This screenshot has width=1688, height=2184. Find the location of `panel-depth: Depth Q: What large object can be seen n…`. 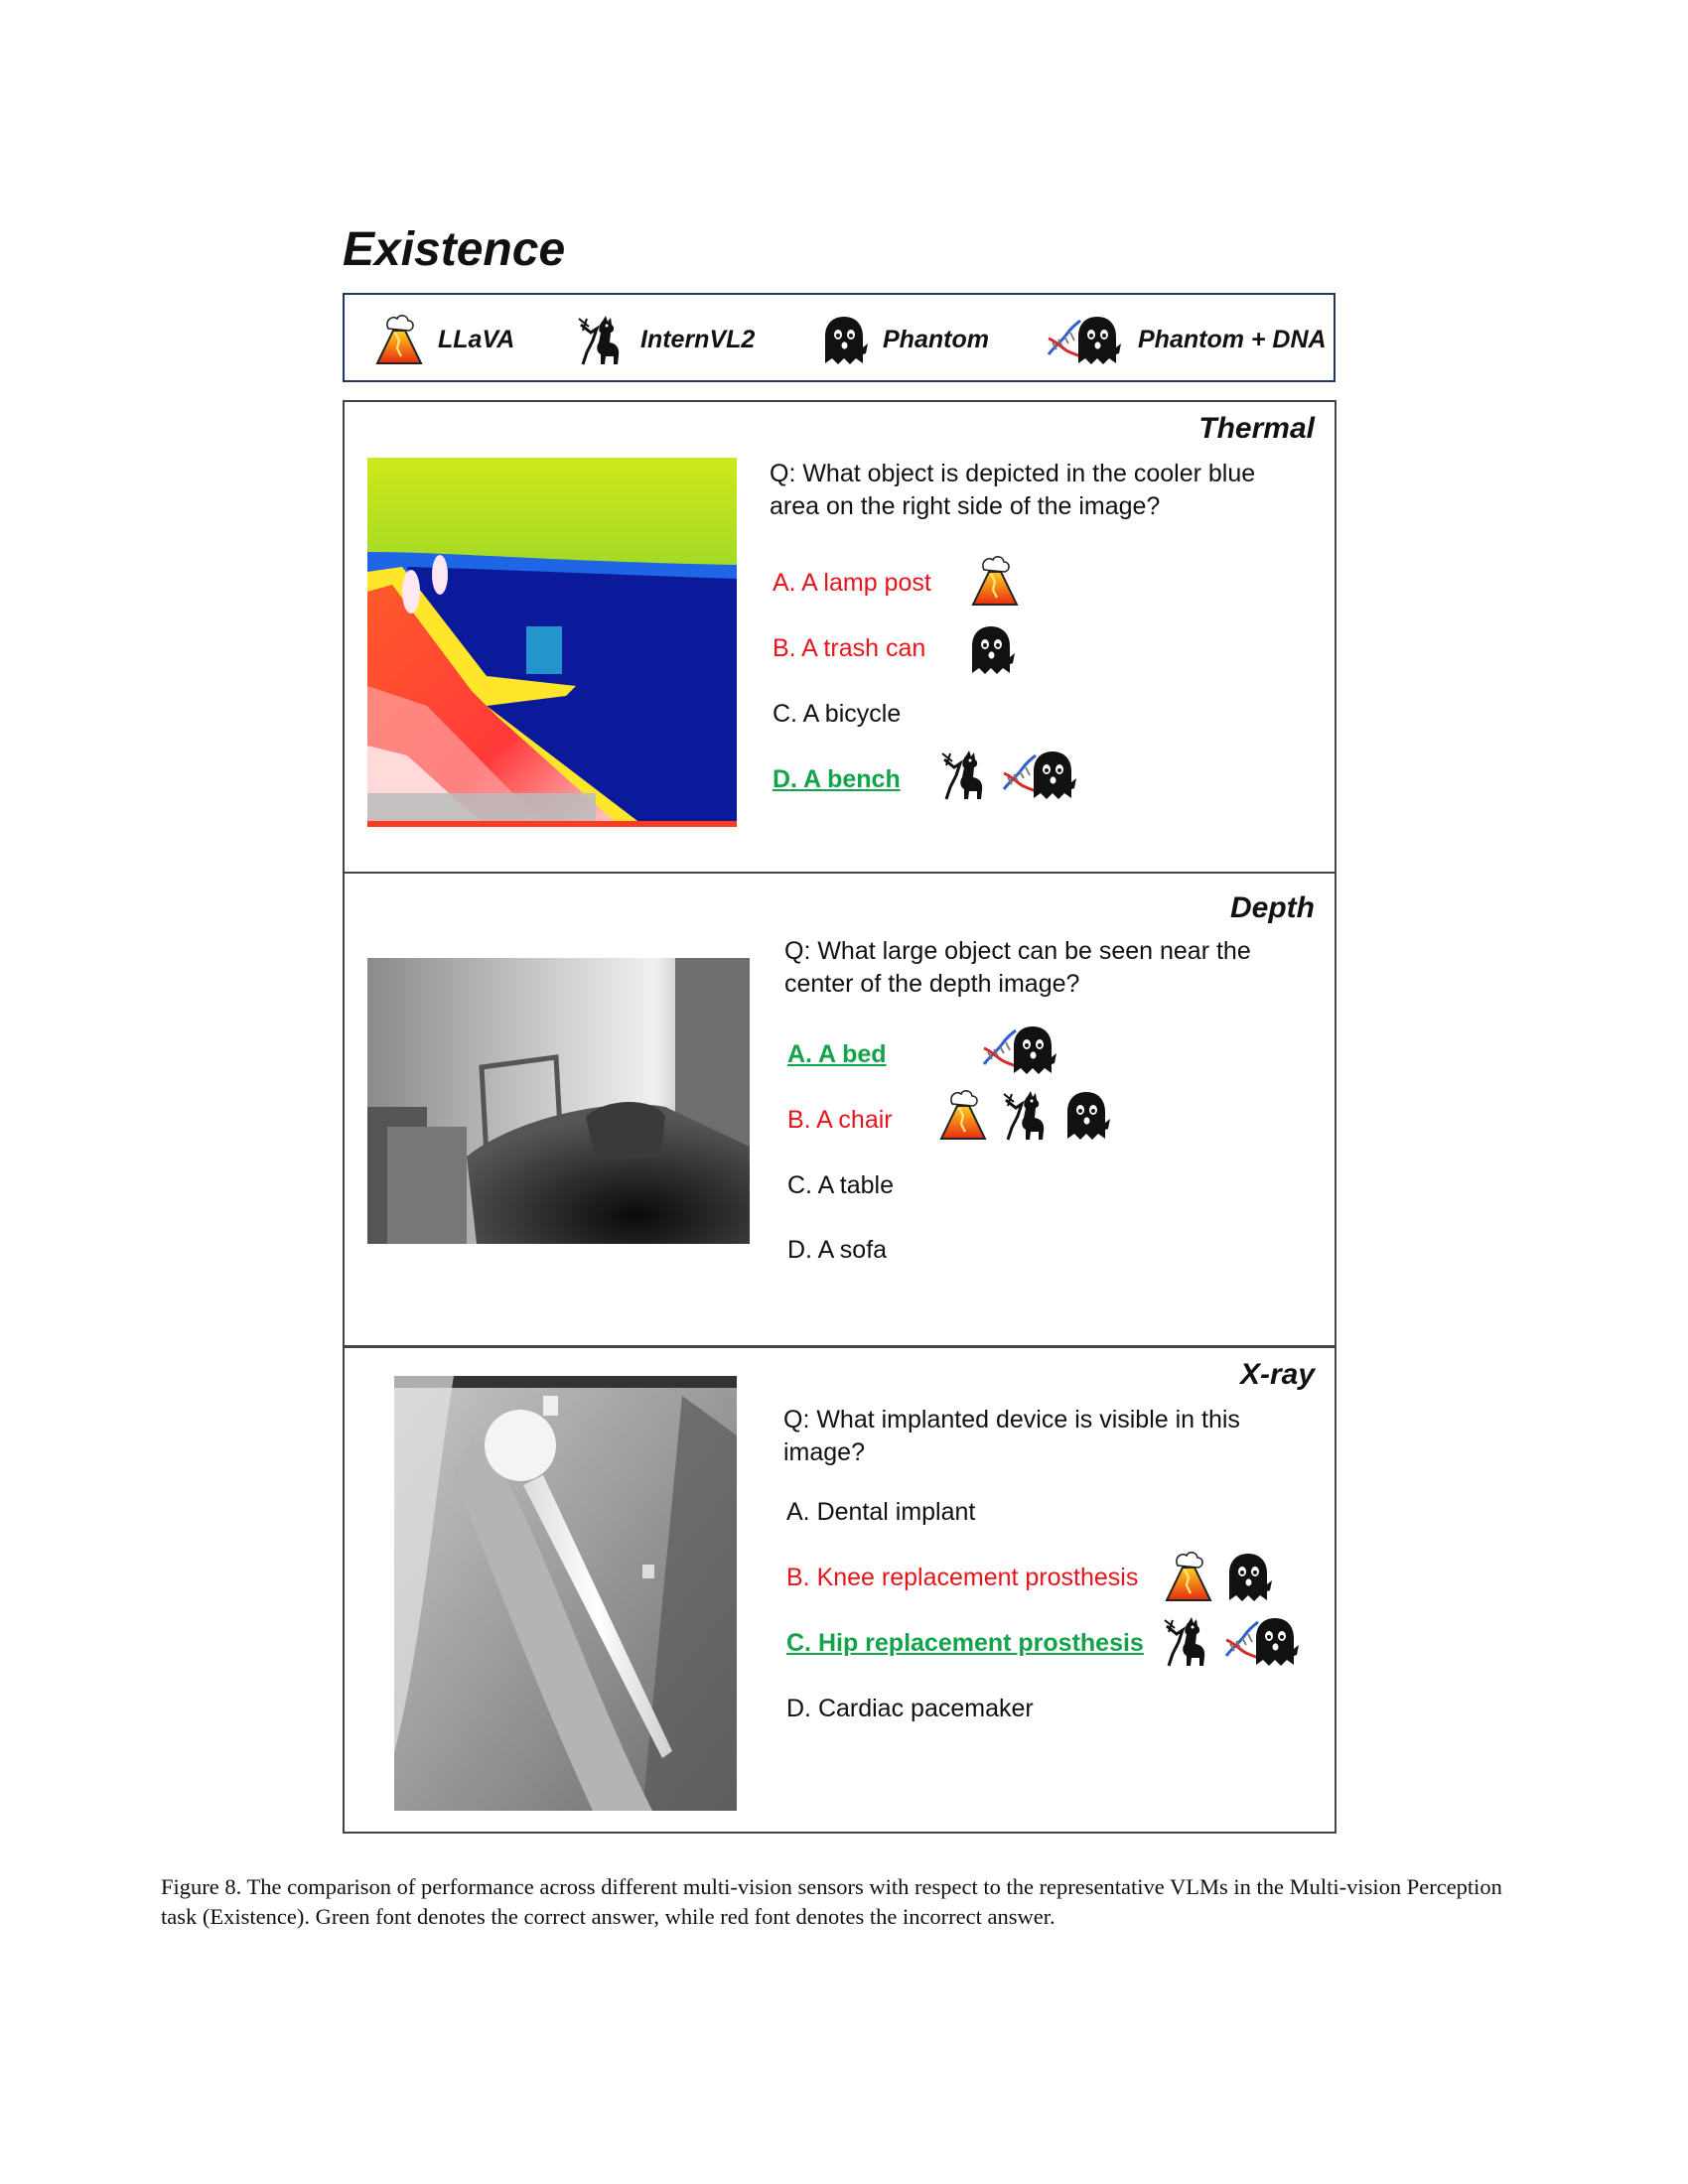

panel-depth: Depth Q: What large object can be seen n… is located at coordinates (839, 1110).